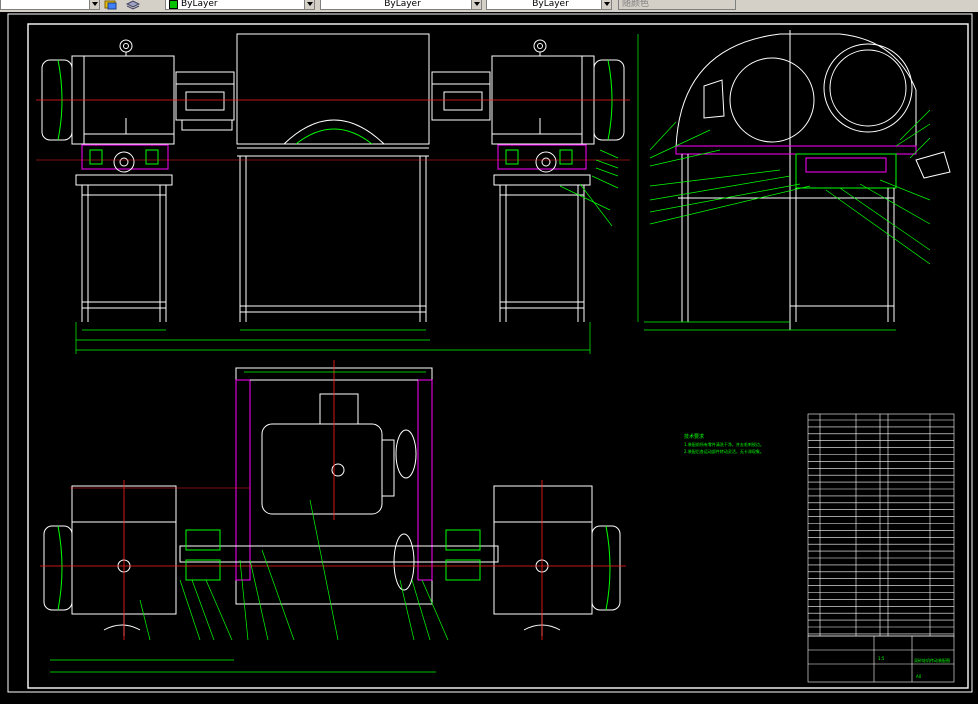 The width and height of the screenshot is (978, 704). I want to click on title-block-scale: 1:5, so click(881, 658).